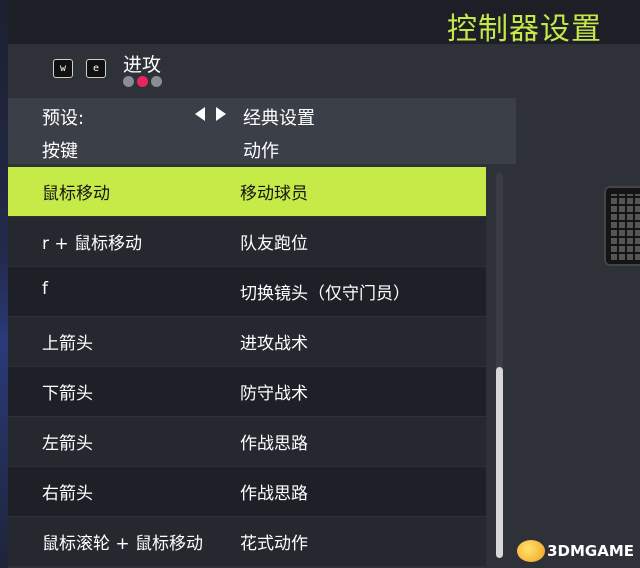  I want to click on binding-row: f 切换镜头（仅守门员）, so click(247, 292).